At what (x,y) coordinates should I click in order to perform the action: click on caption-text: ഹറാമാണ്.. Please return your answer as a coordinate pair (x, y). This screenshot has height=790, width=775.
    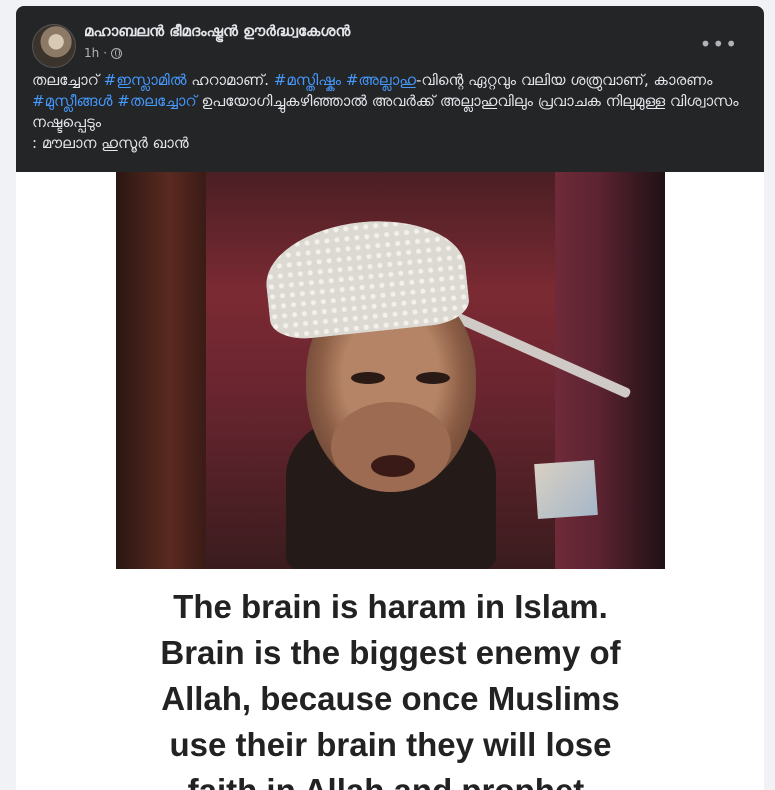
    Looking at the image, I should click on (230, 80).